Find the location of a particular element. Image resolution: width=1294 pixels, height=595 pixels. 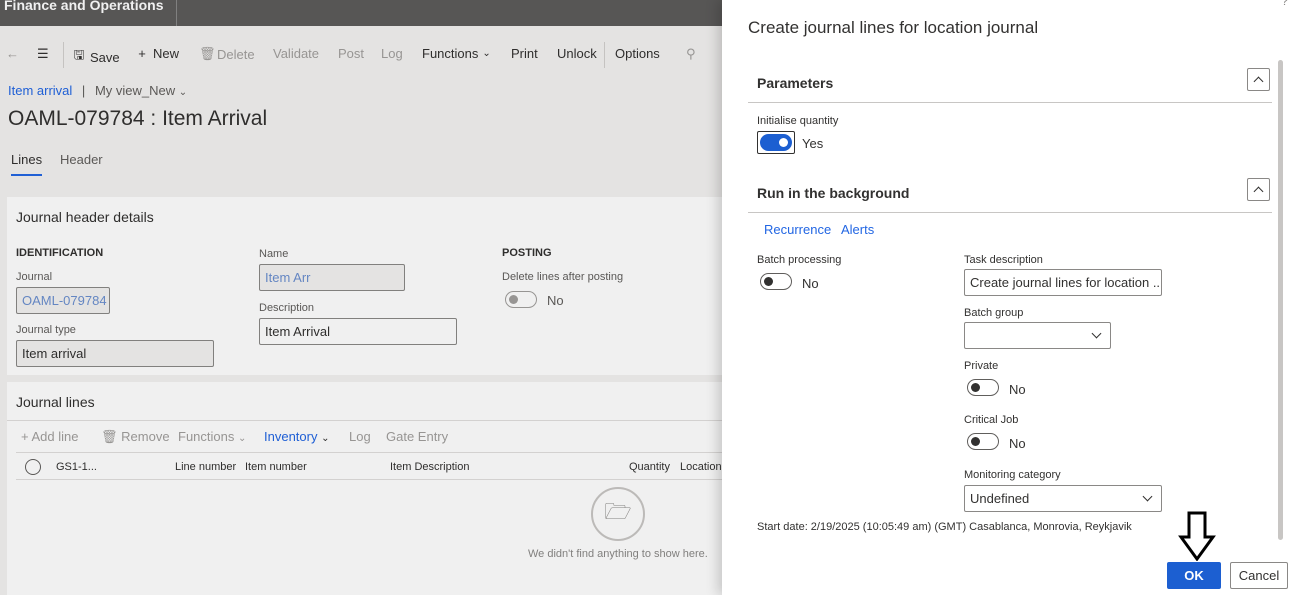

breadcrumb-link: Item arrival is located at coordinates (40, 90).